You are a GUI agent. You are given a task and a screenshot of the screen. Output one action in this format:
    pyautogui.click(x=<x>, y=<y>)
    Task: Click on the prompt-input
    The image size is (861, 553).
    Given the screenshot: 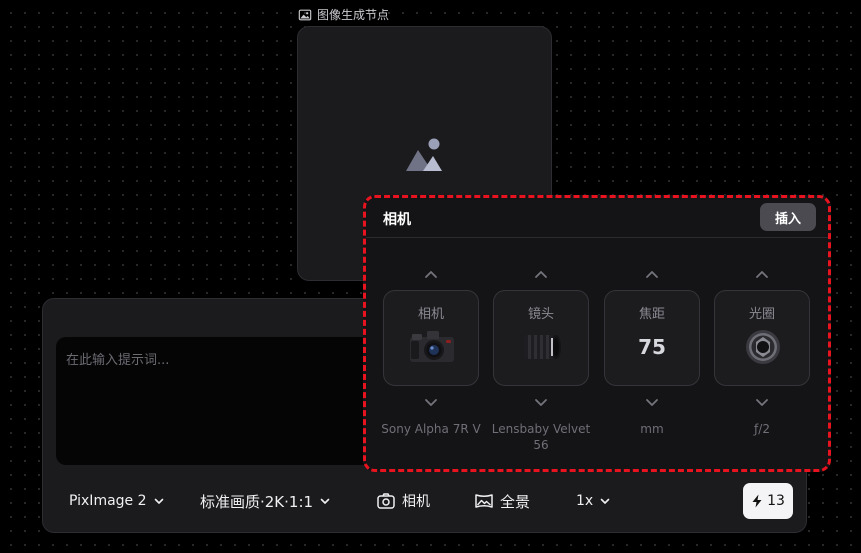 What is the action you would take?
    pyautogui.click(x=216, y=401)
    